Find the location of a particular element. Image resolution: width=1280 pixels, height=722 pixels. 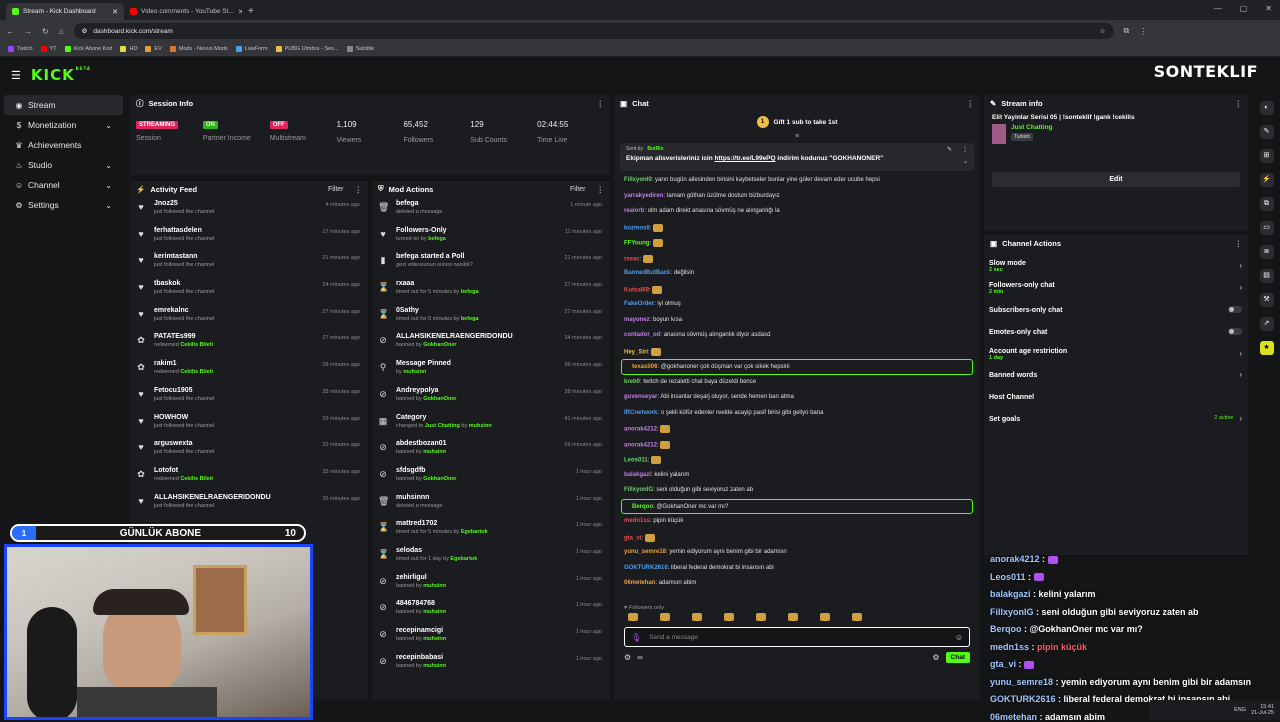

status-badge: ON is located at coordinates (210, 125).